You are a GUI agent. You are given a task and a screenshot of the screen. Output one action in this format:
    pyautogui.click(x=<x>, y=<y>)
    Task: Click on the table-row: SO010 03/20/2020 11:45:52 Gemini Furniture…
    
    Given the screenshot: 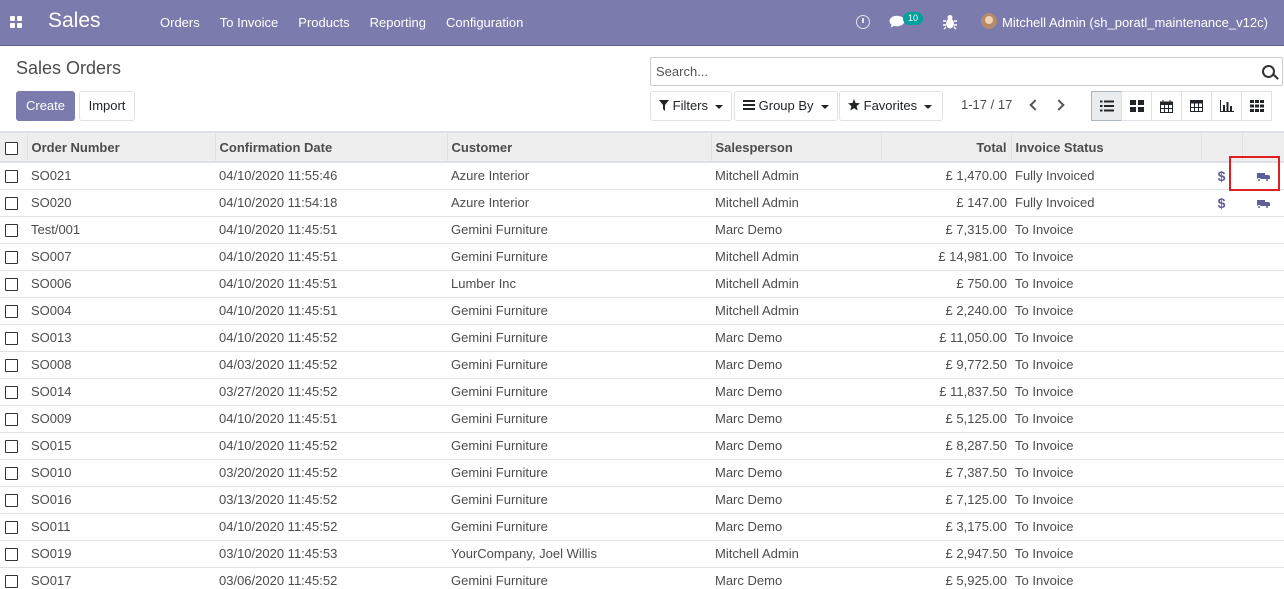 What is the action you would take?
    pyautogui.click(x=642, y=472)
    